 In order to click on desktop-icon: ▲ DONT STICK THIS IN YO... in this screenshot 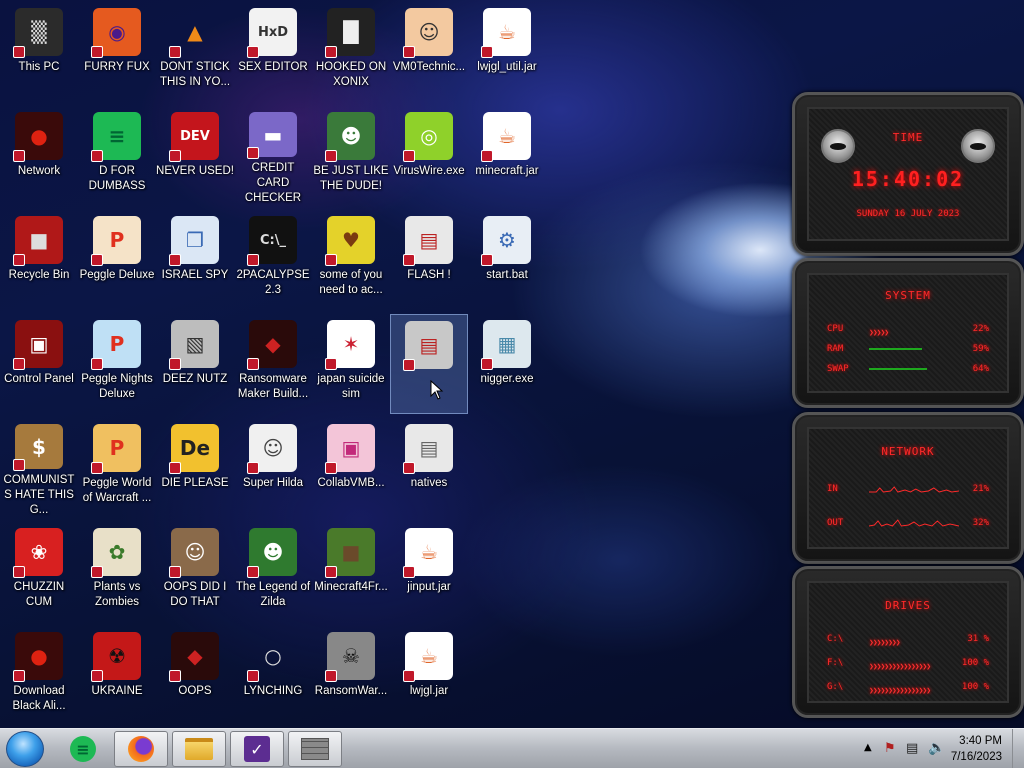, I will do `click(195, 52)`.